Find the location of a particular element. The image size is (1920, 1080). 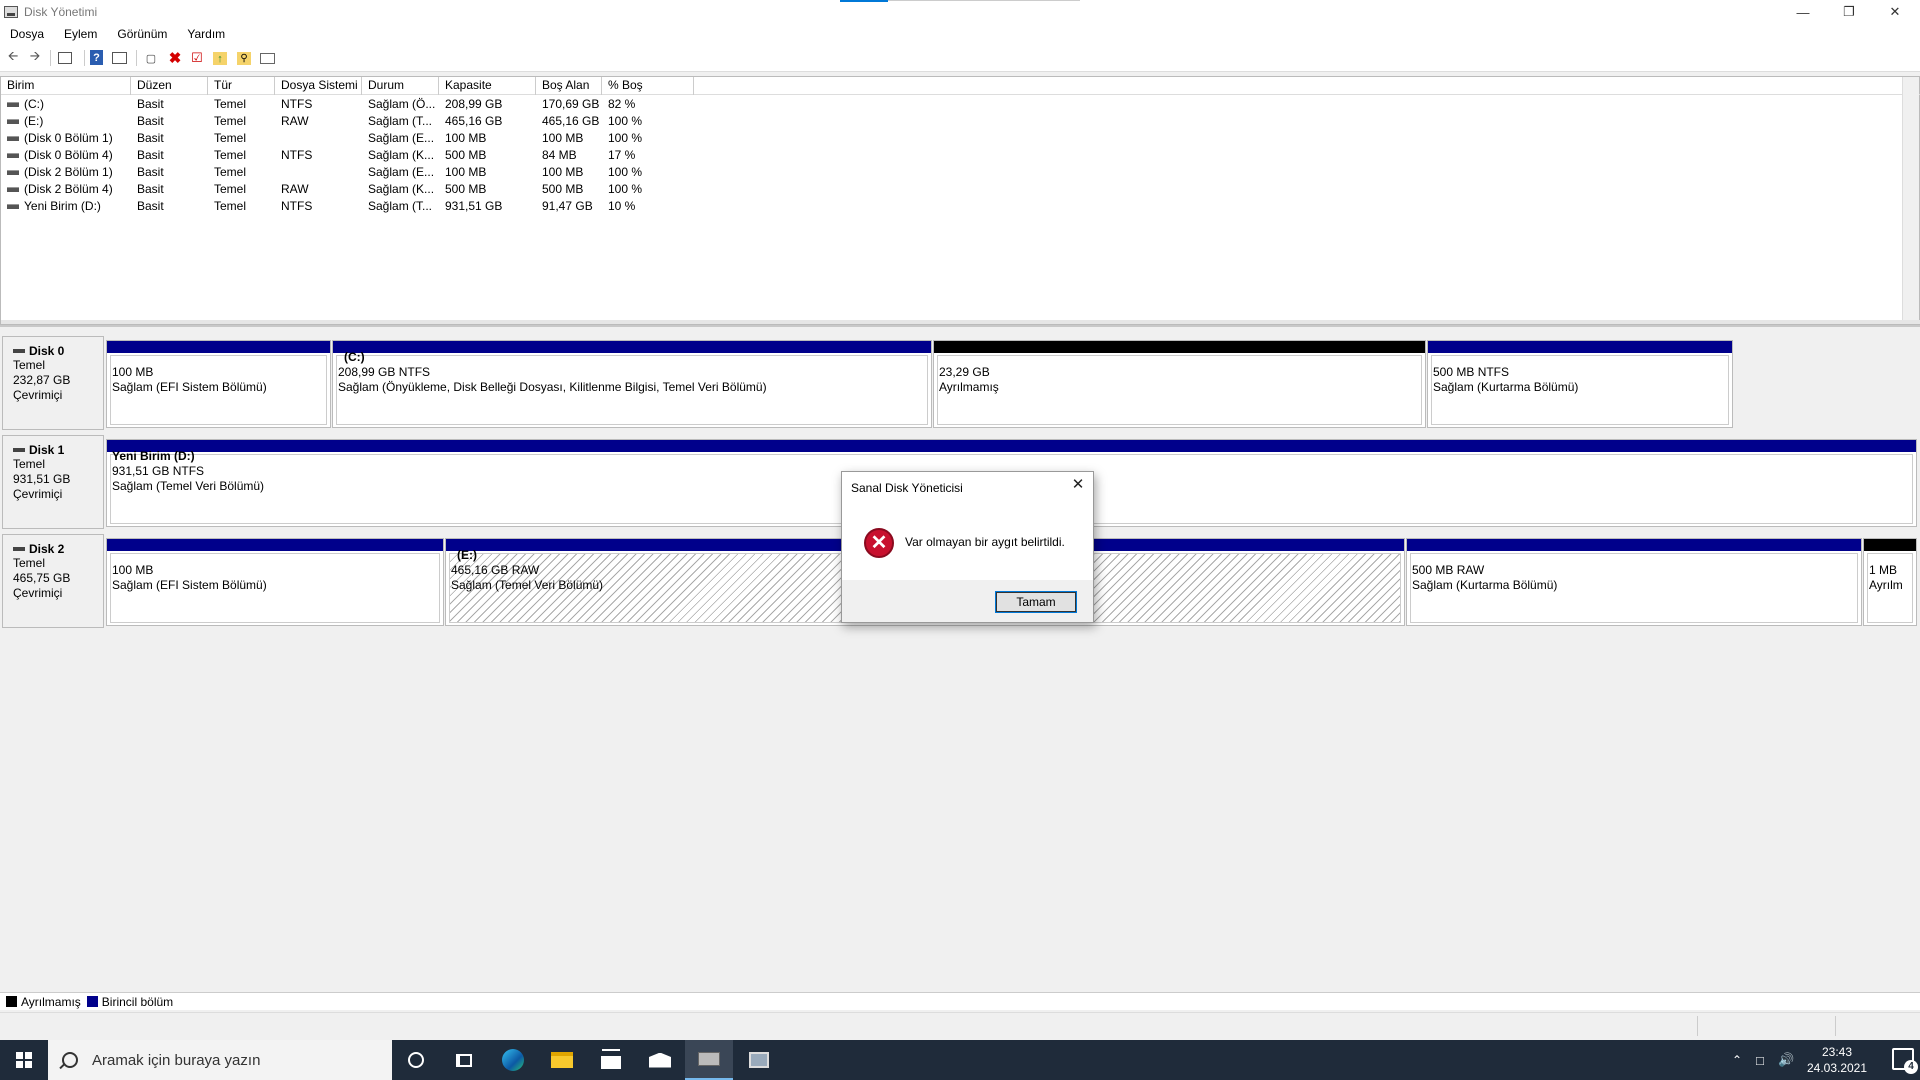

volume-name: Yeni Birim (D:) is located at coordinates (62, 206).